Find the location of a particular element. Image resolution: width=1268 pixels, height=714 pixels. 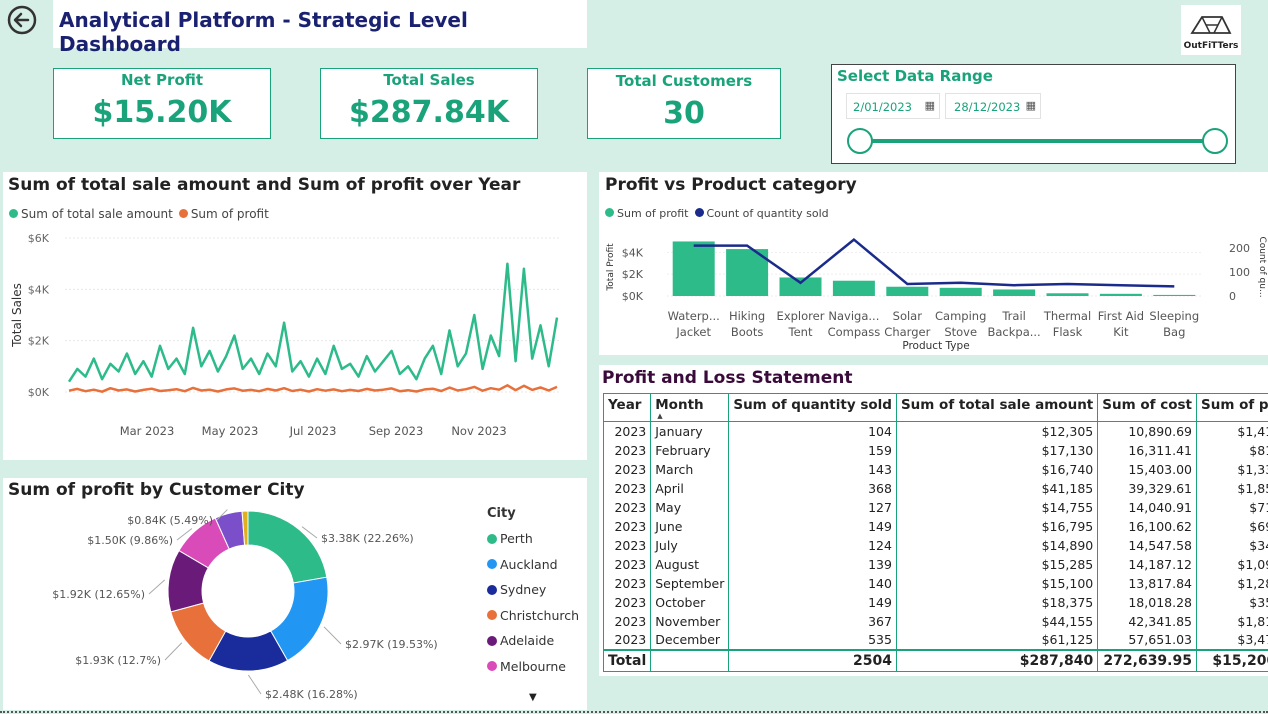

x-tick-label: Mar 2023 is located at coordinates (147, 431).